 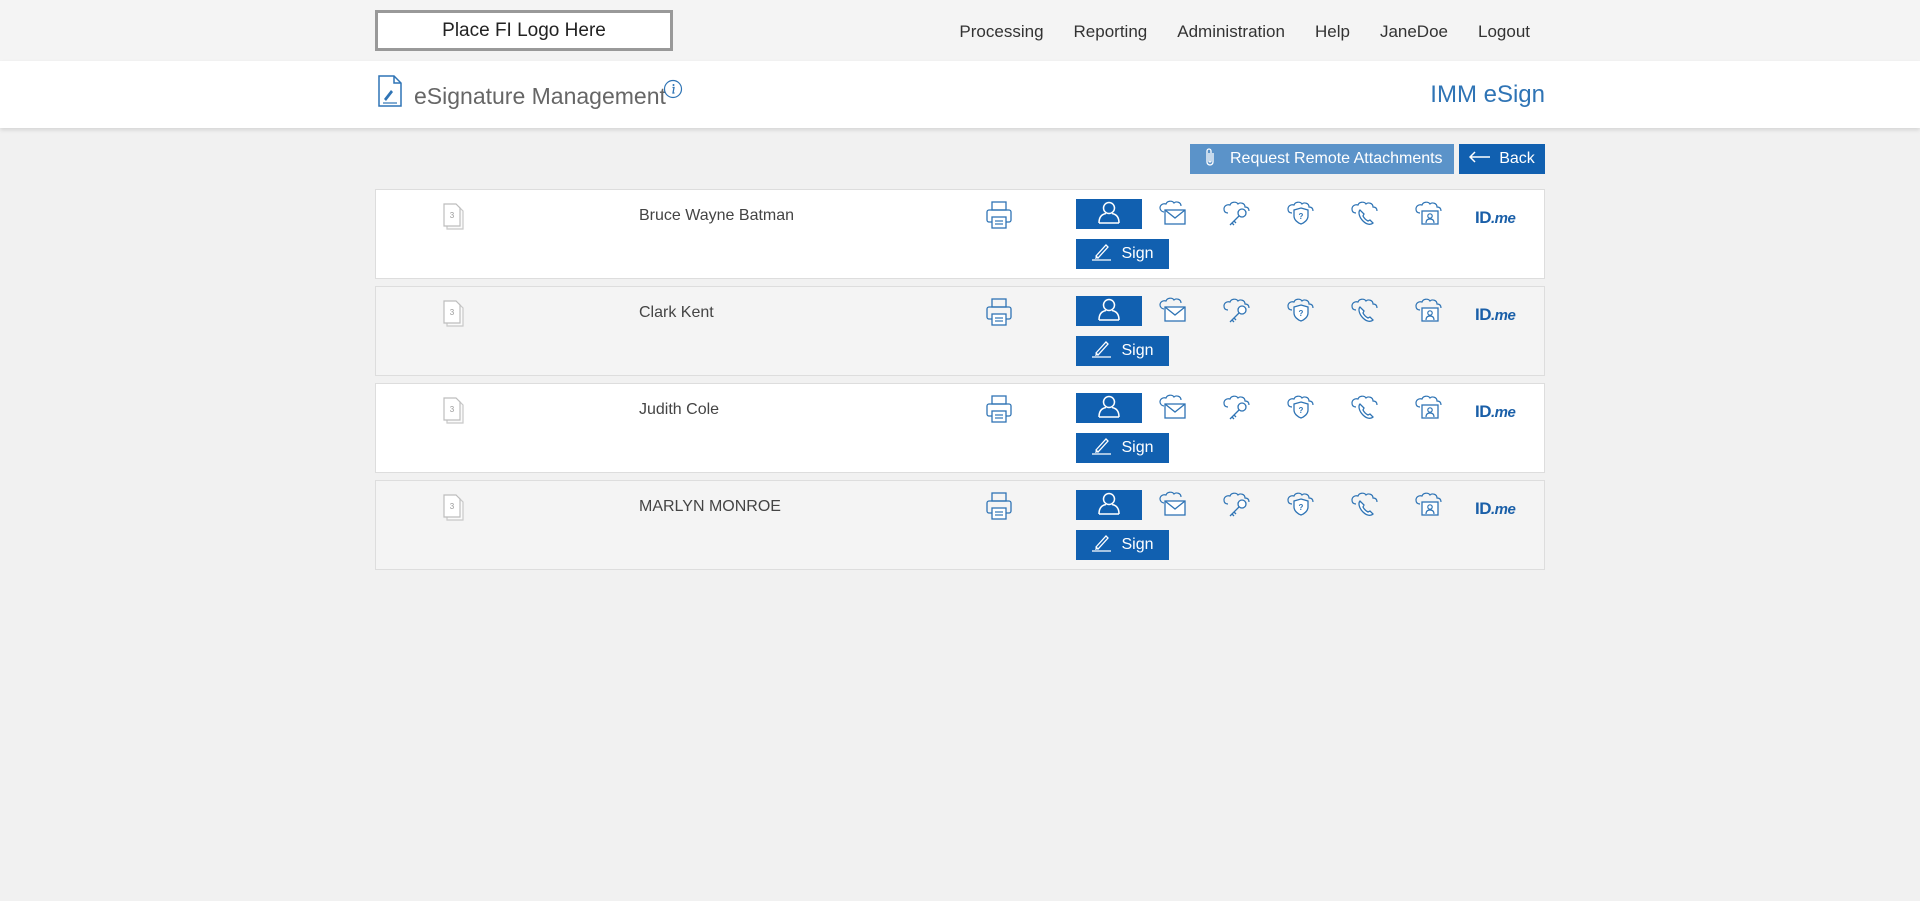 I want to click on nav-processing: Processing, so click(x=1001, y=32).